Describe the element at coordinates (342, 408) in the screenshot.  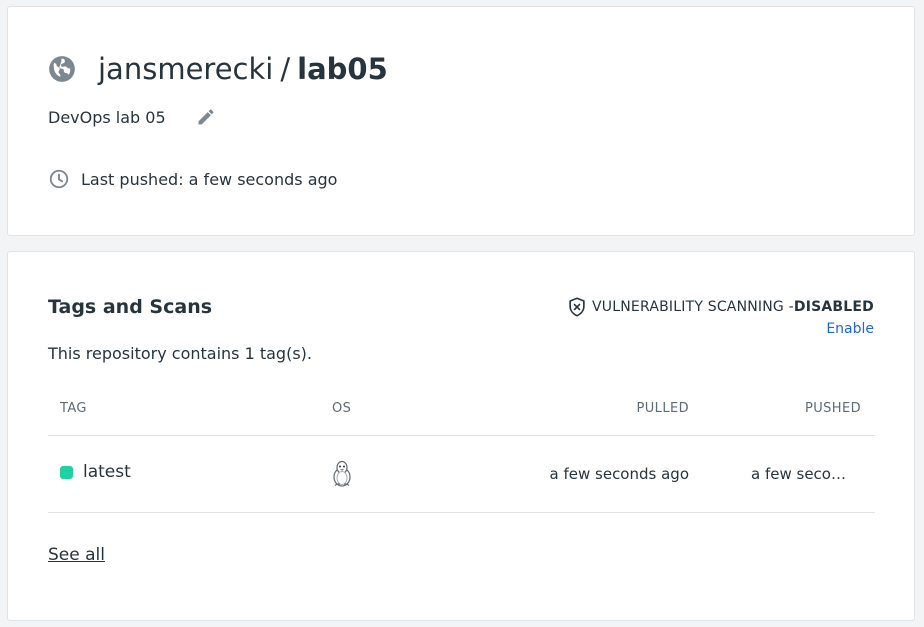
I see `column-header-os: OS` at that location.